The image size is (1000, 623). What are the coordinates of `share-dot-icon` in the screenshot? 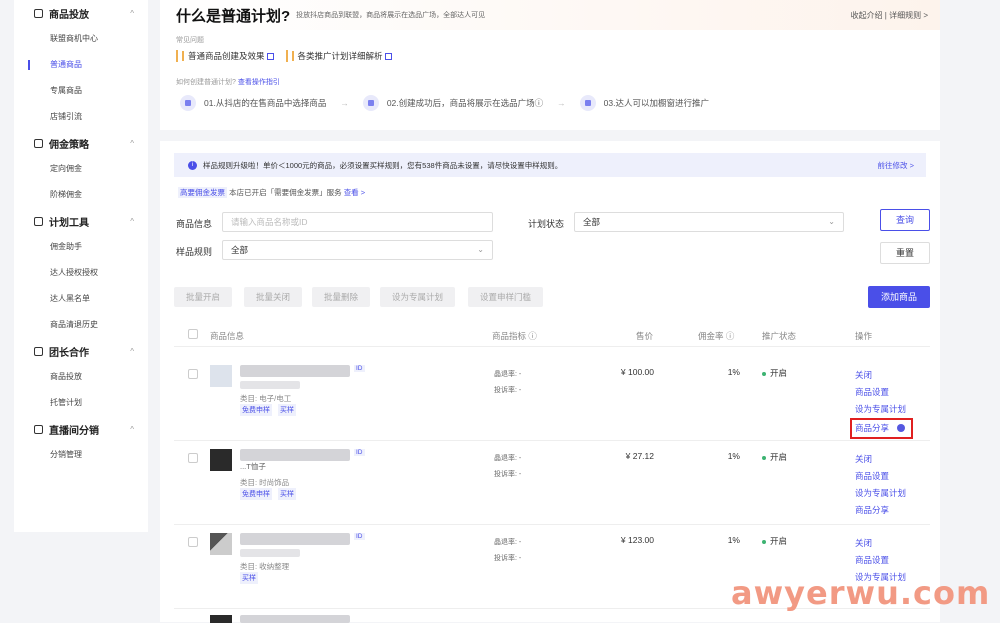 It's located at (901, 428).